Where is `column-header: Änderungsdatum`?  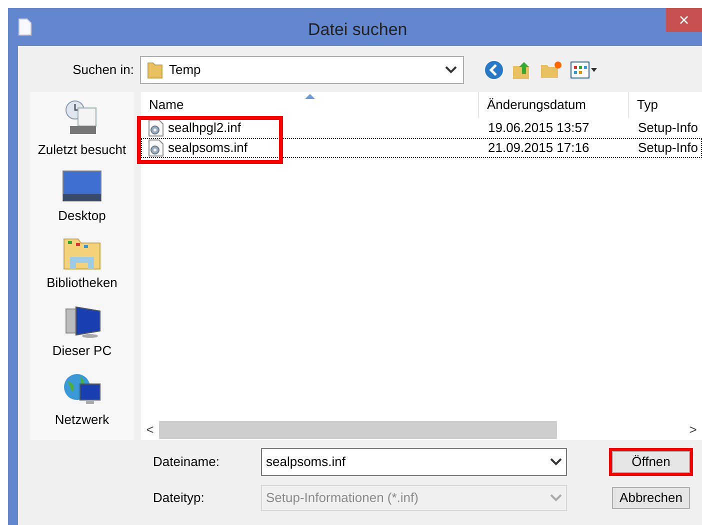
column-header: Änderungsdatum is located at coordinates (554, 105).